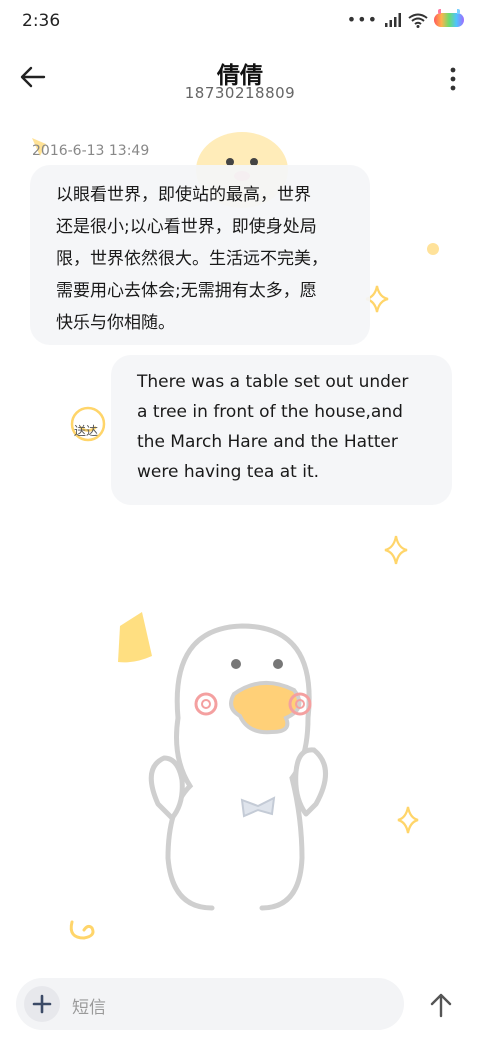  I want to click on conversation-header: 倩倩 18730218809, so click(240, 82).